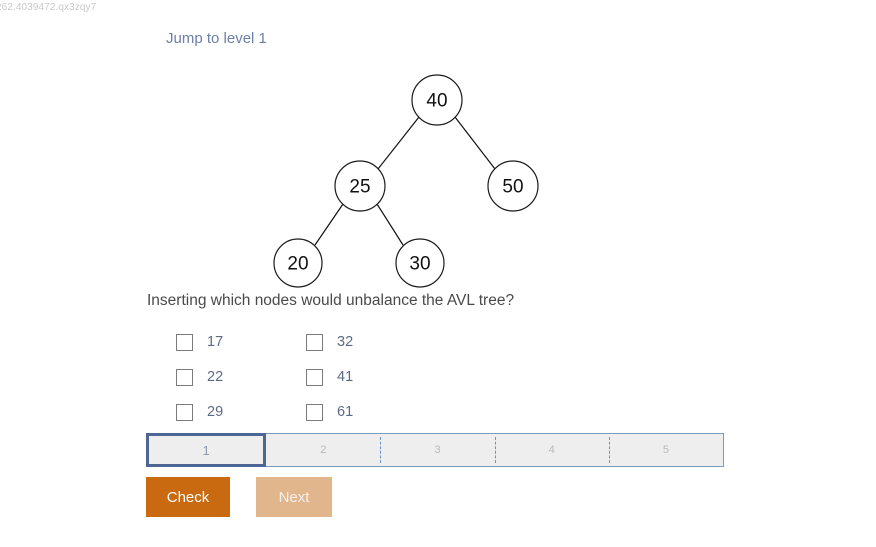  Describe the element at coordinates (665, 450) in the screenshot. I see `progress-step-5: 5` at that location.